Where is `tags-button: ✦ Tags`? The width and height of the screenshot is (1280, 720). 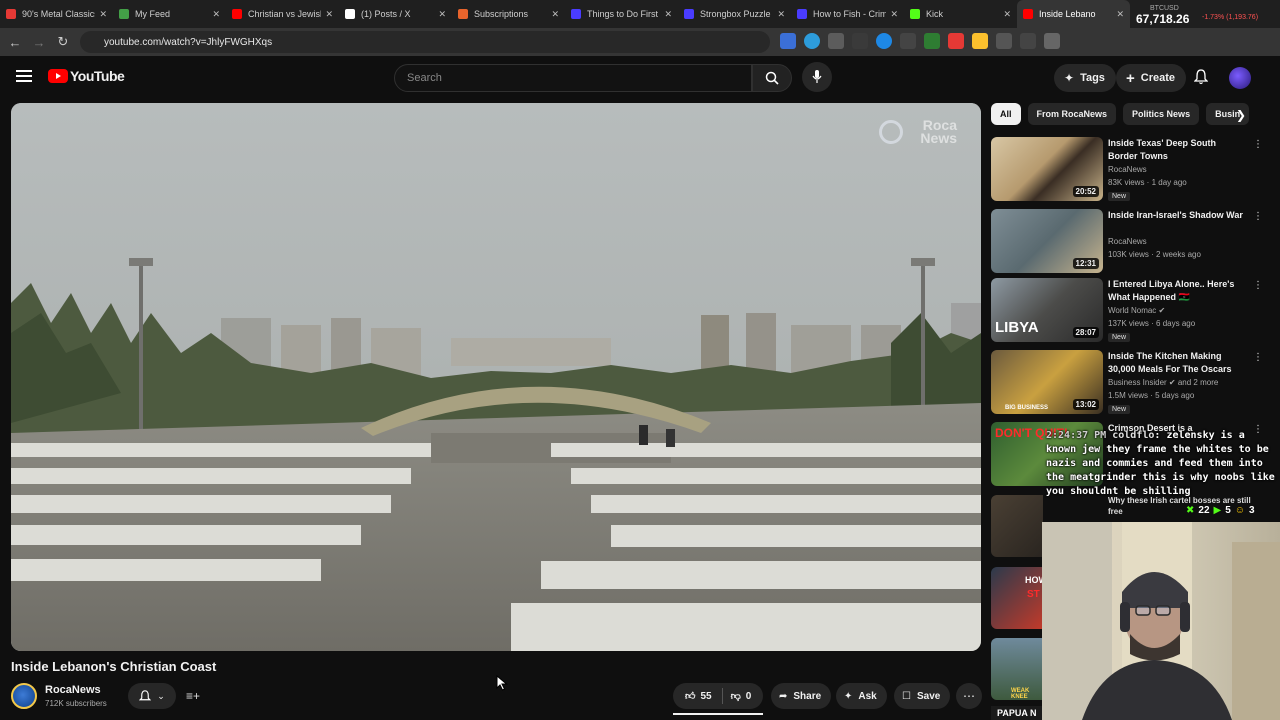
tags-button: ✦ Tags is located at coordinates (1085, 78).